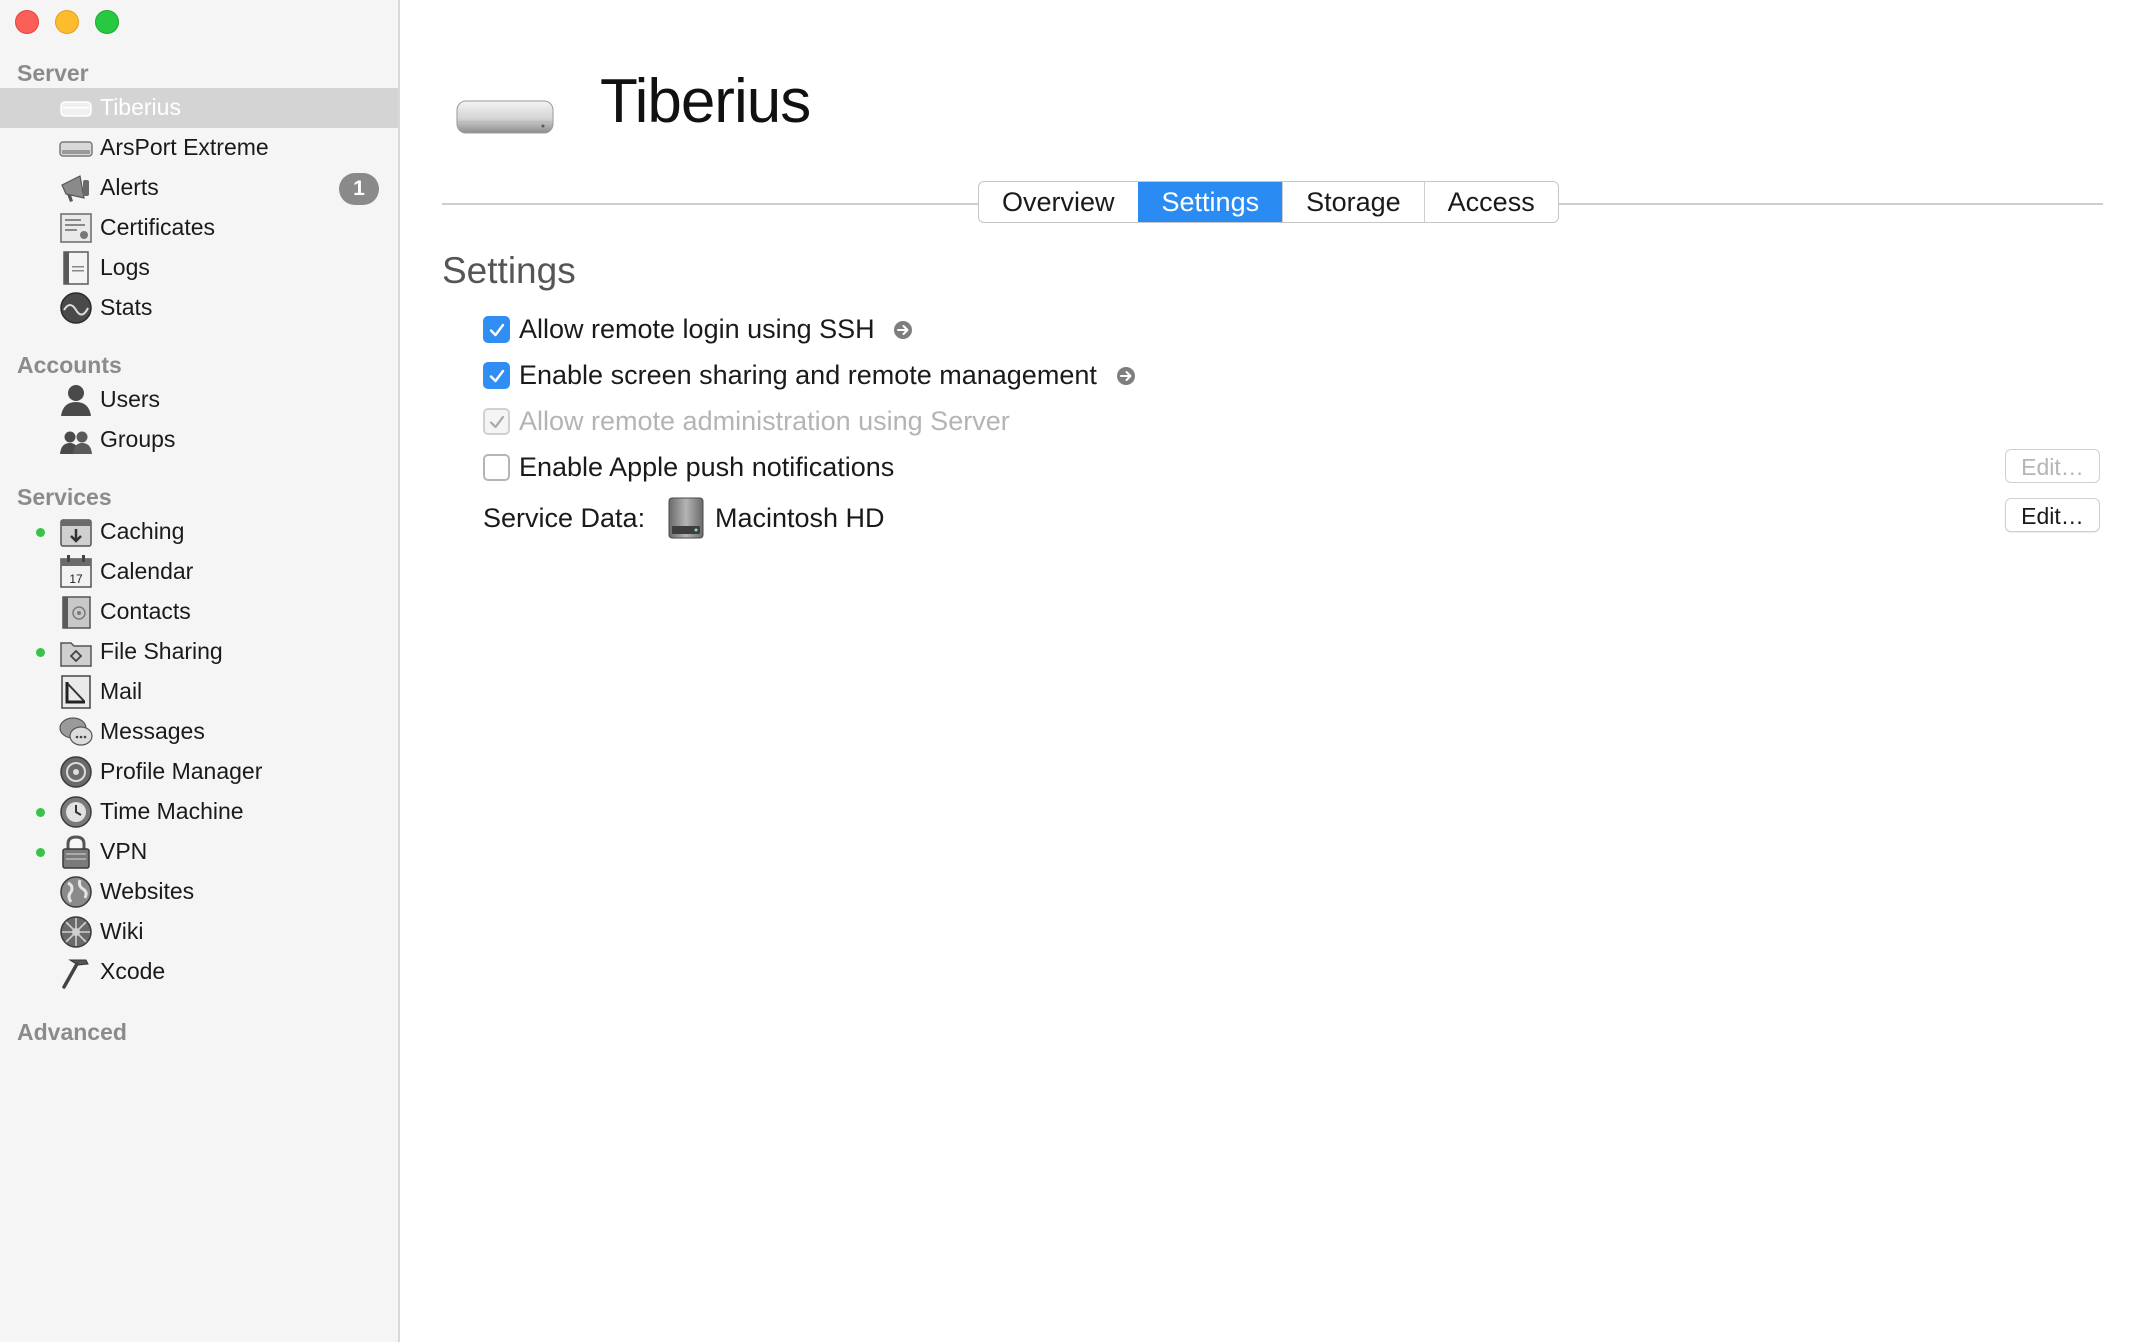 Image resolution: width=2132 pixels, height=1342 pixels. I want to click on sidebar-item-file-sharing: File Sharing, so click(199, 652).